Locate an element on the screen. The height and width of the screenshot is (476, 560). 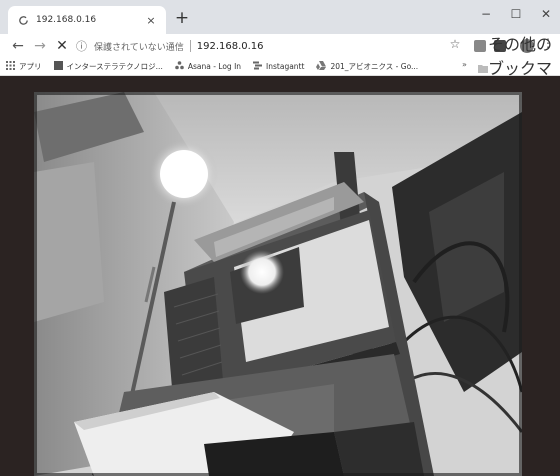
bookmarks-overflow-button: » is located at coordinates (464, 64).